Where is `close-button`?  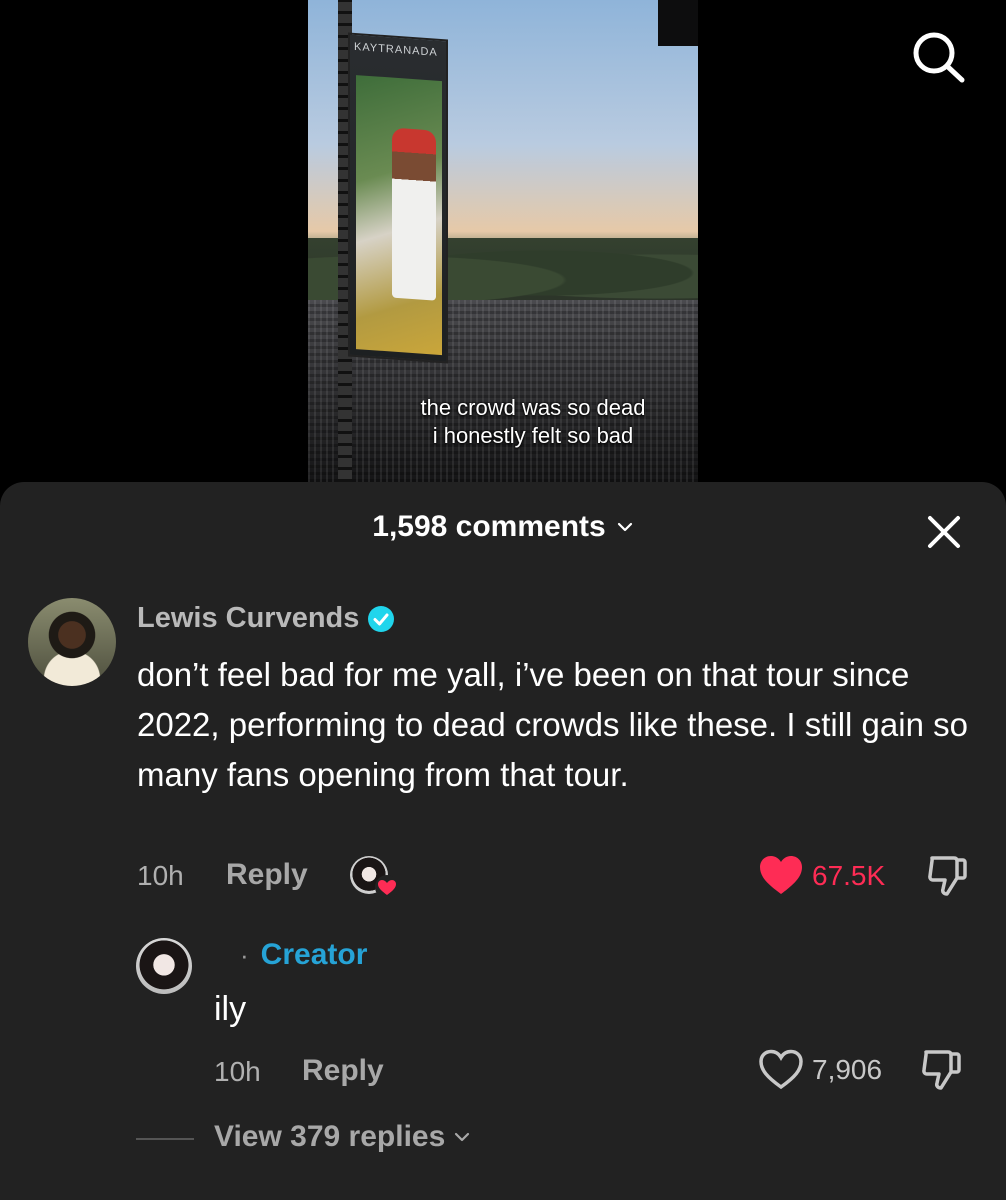 close-button is located at coordinates (944, 532).